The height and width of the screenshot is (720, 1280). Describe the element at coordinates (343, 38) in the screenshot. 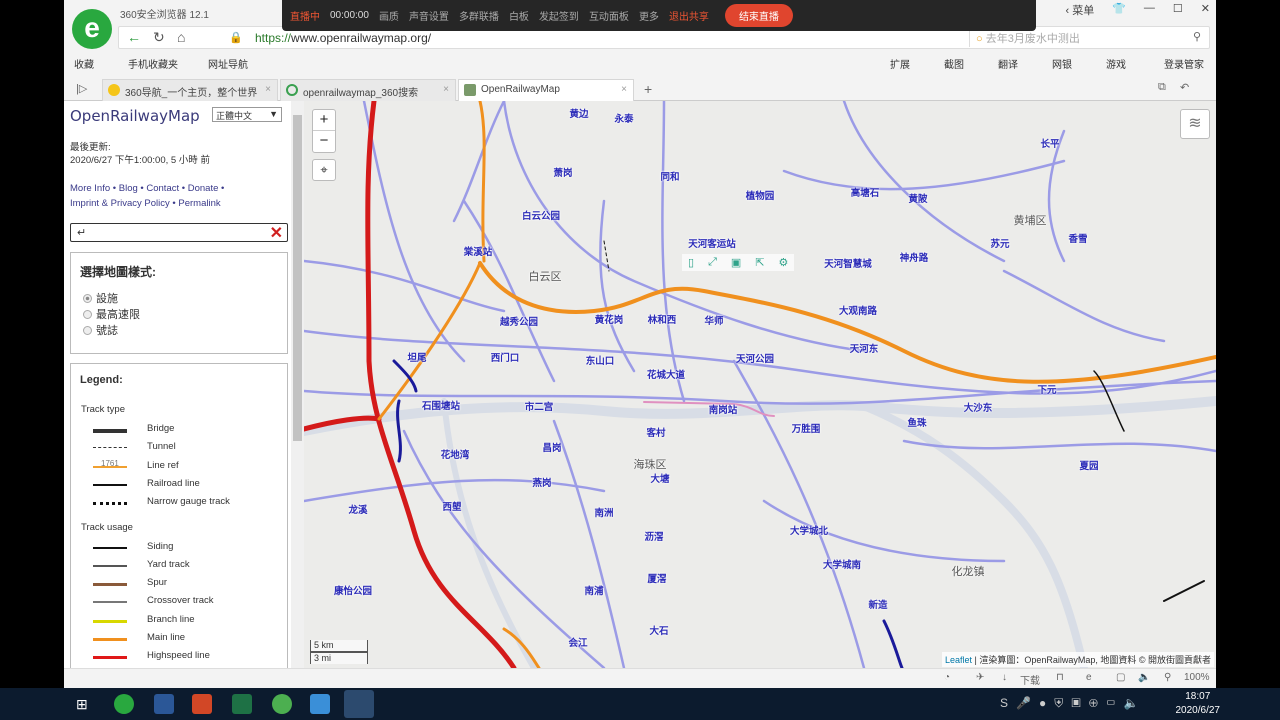

I see `url-input: https://www.openrailwaymap.org/` at that location.